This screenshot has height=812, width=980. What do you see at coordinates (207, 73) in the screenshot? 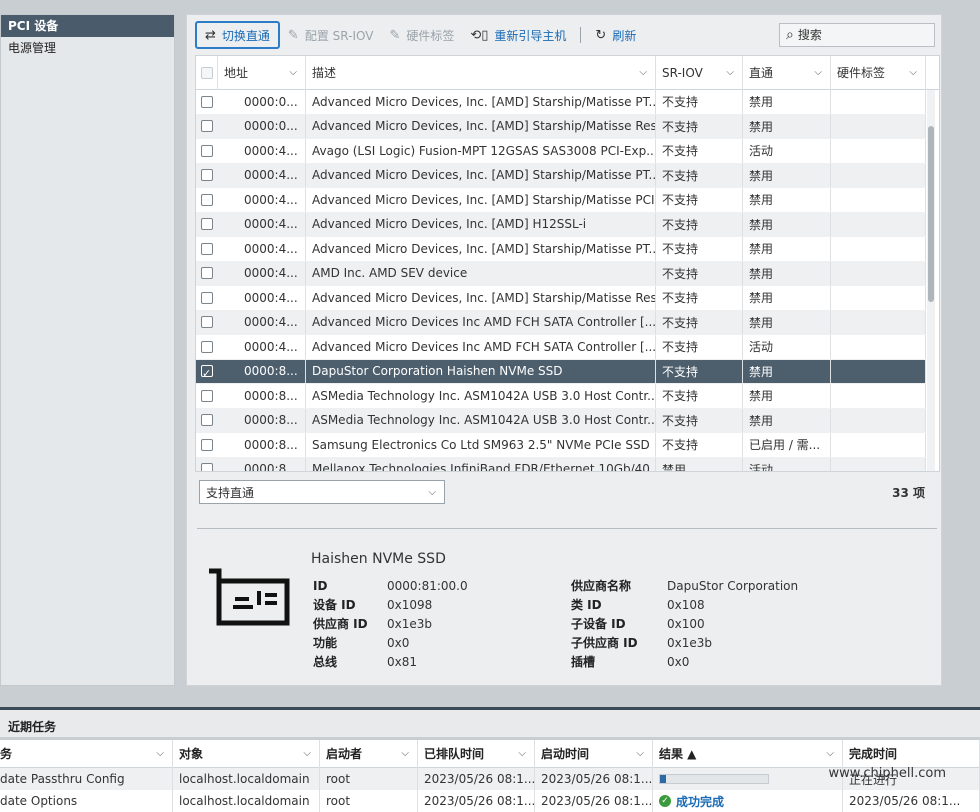
I see `select-all-checkbox` at bounding box center [207, 73].